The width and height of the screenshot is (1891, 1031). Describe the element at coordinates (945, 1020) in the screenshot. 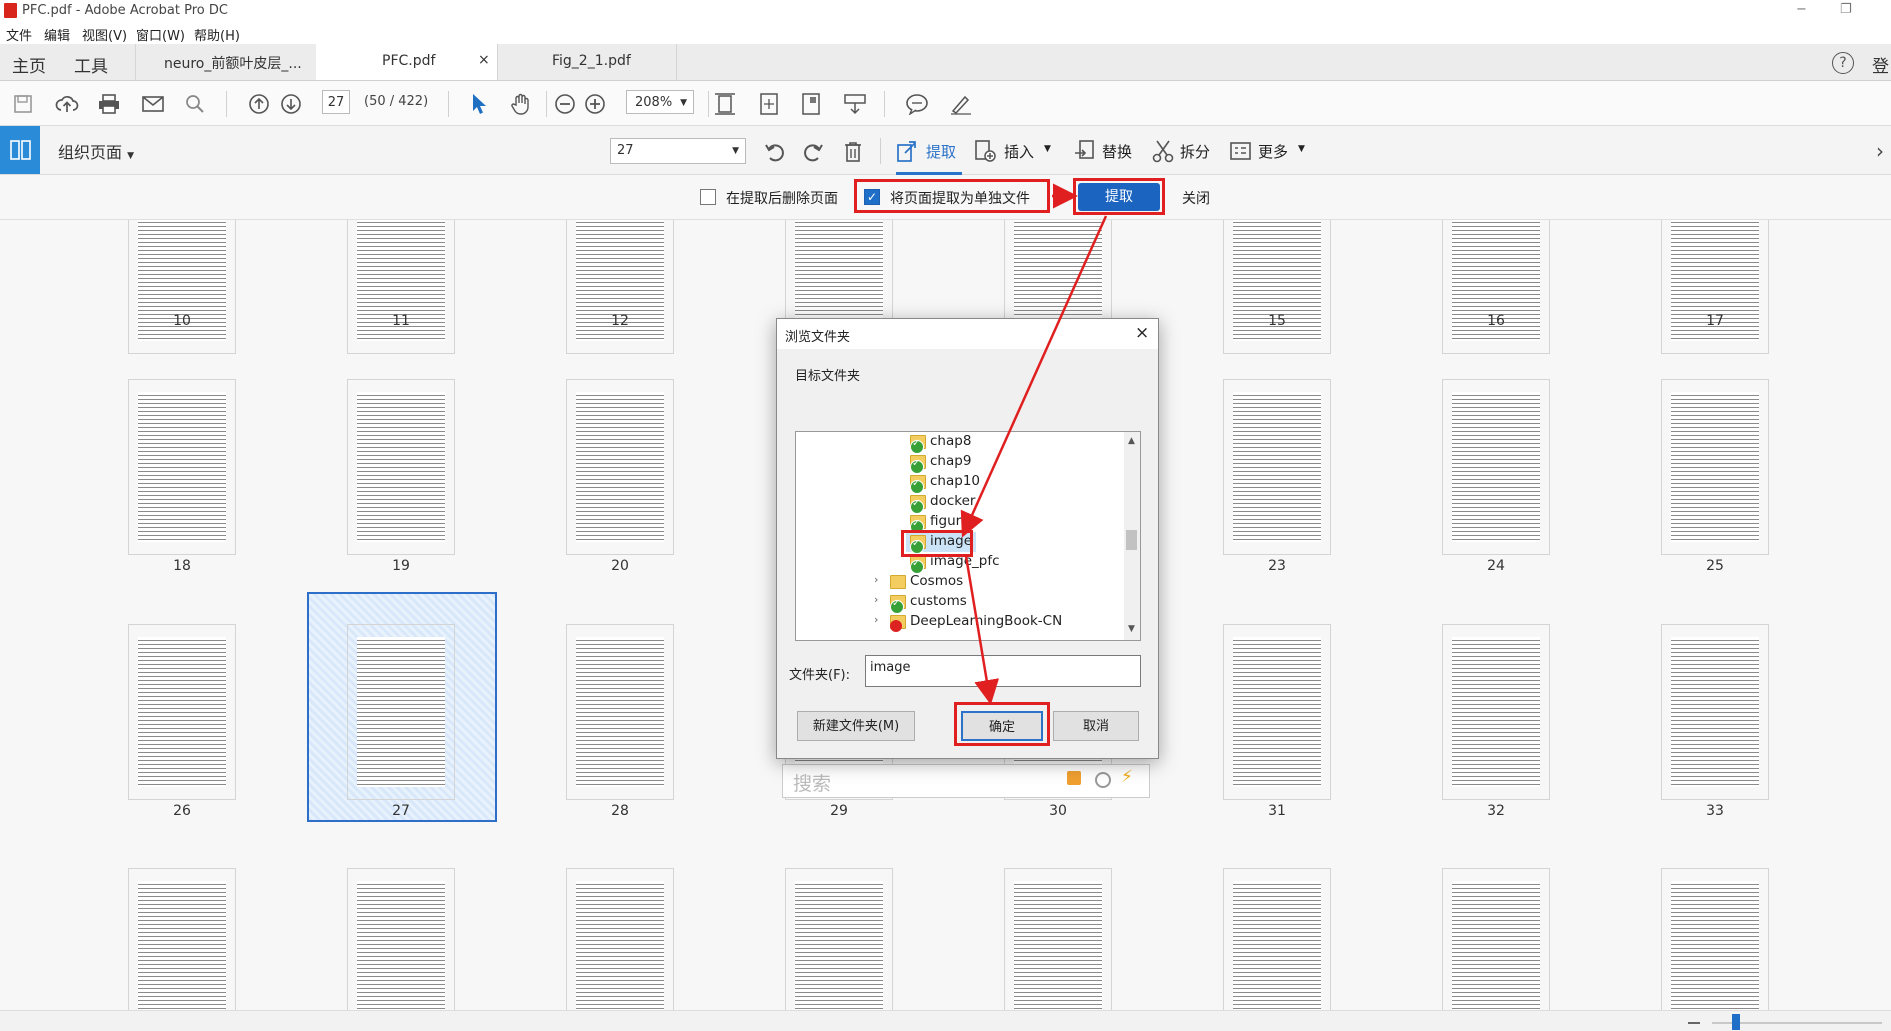

I see `status-bar` at that location.